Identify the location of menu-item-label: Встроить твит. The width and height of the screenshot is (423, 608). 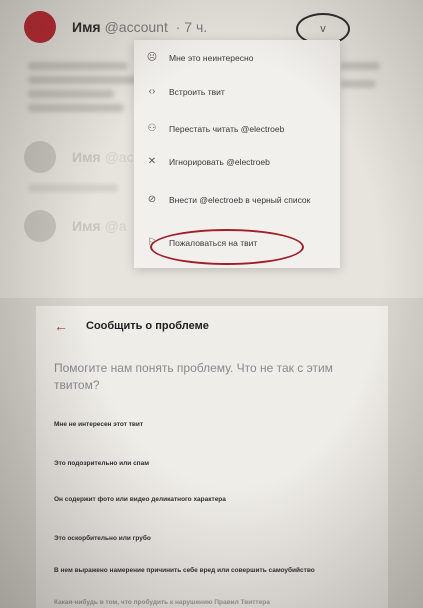
(197, 92).